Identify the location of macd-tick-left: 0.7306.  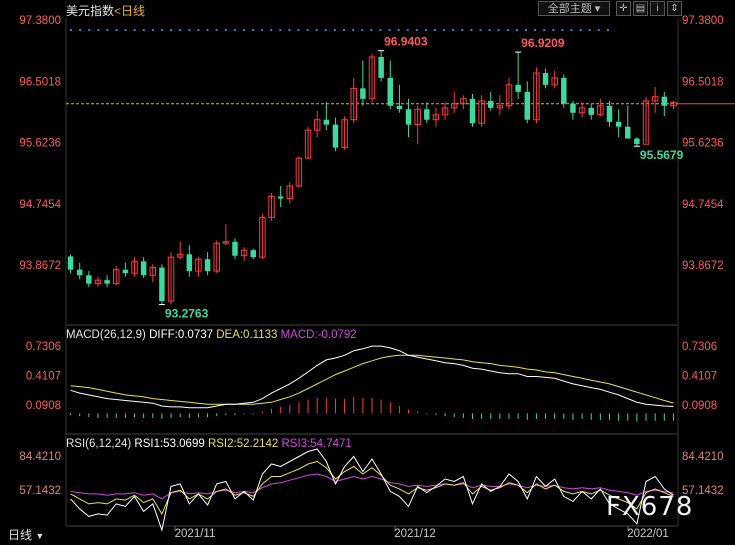
(43, 347).